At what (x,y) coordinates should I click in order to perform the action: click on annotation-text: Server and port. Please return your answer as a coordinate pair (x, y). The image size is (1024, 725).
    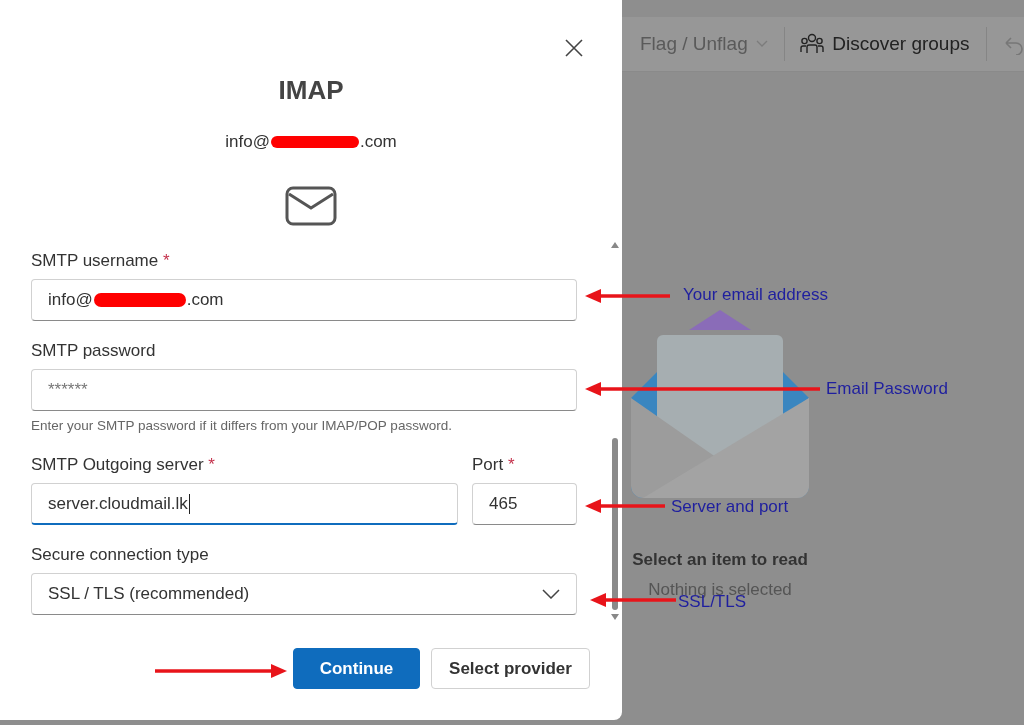
    Looking at the image, I should click on (730, 507).